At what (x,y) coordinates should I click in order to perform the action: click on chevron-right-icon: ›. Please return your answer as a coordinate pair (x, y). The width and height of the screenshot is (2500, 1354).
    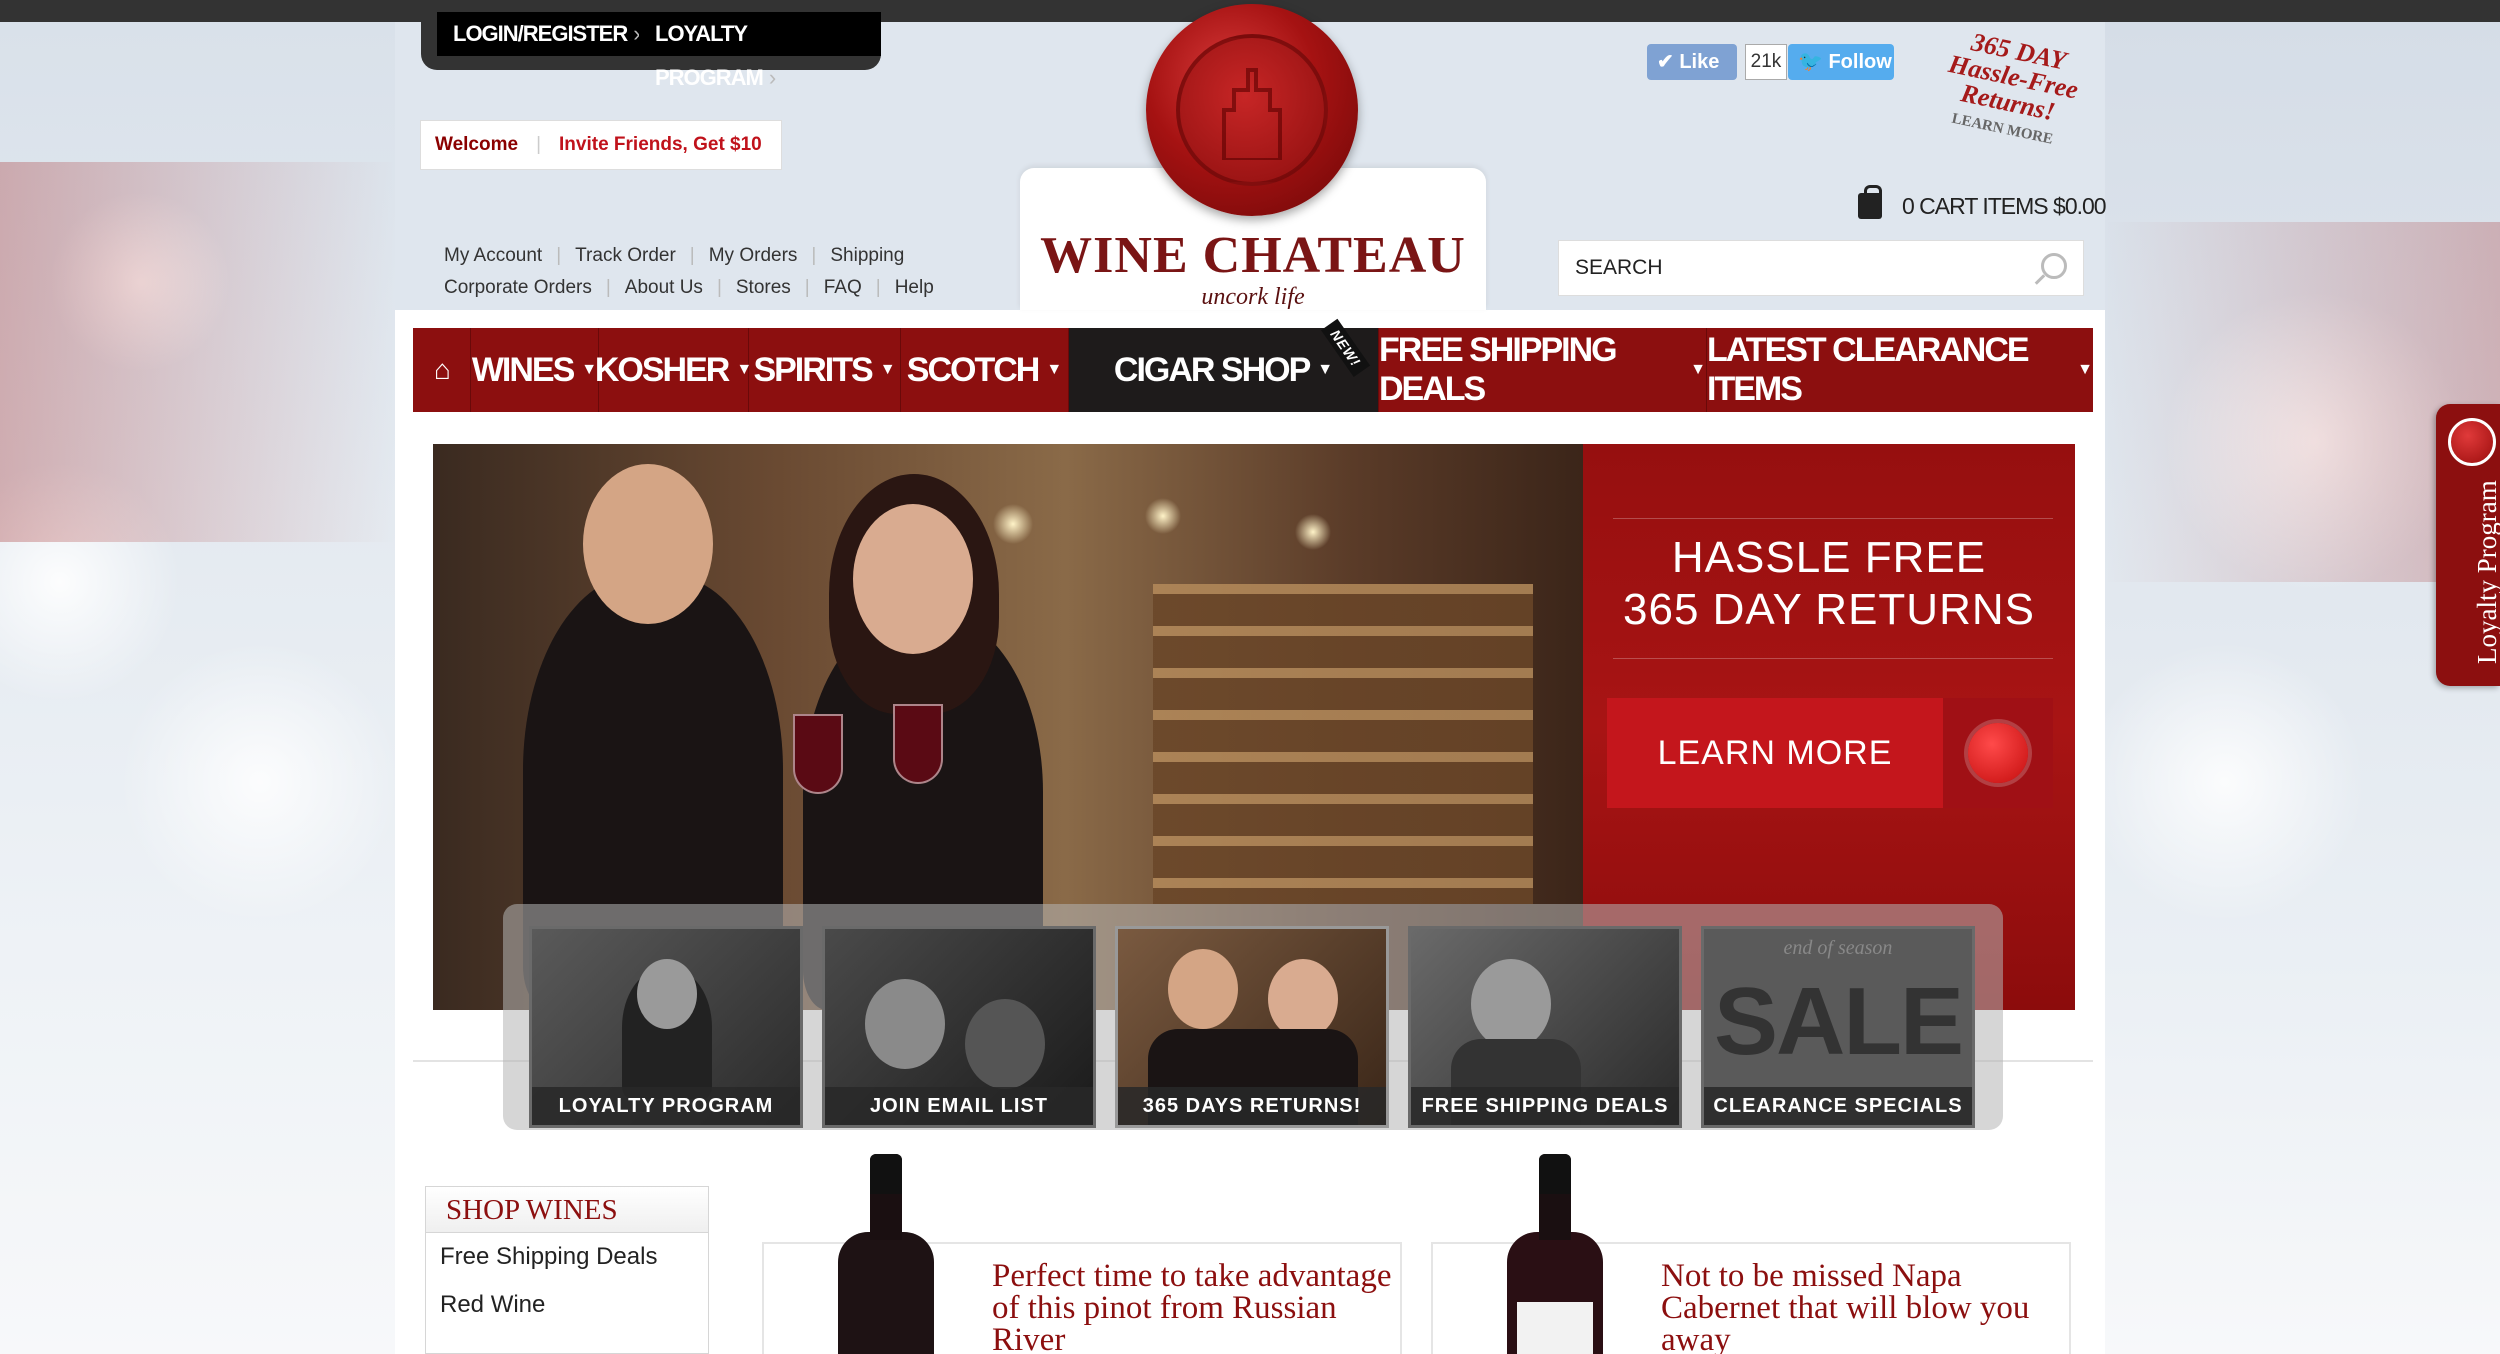
    Looking at the image, I should click on (772, 77).